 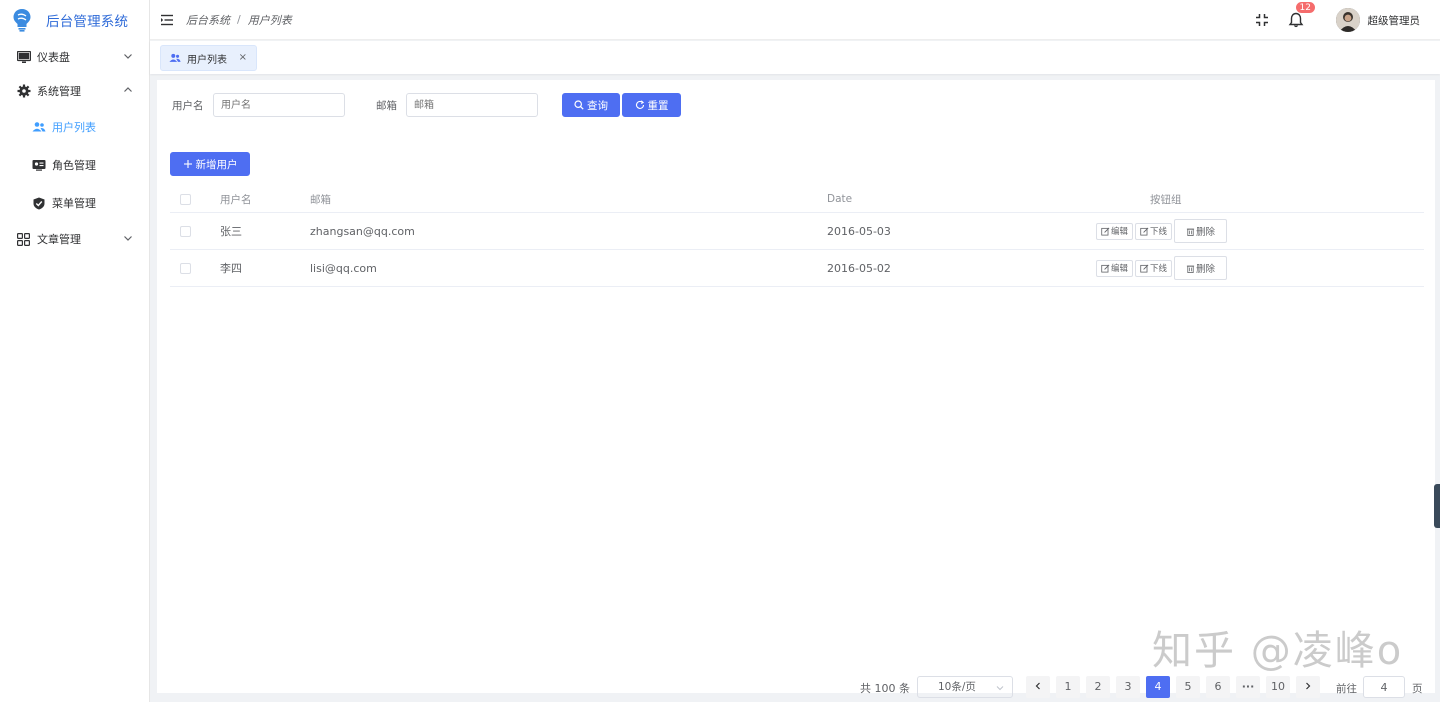 I want to click on menu-item-system: 系统管理, so click(x=74, y=91).